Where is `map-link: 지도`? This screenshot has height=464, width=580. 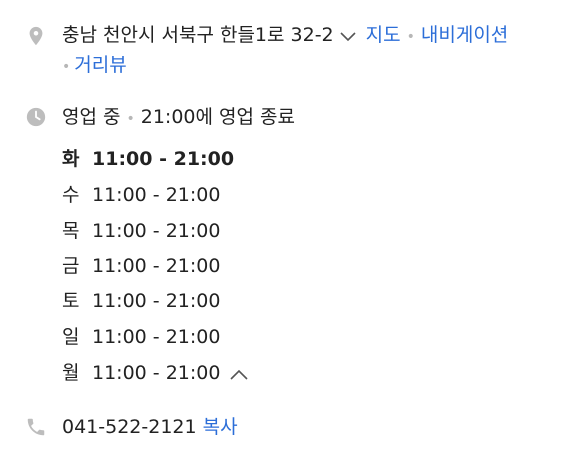 map-link: 지도 is located at coordinates (383, 35).